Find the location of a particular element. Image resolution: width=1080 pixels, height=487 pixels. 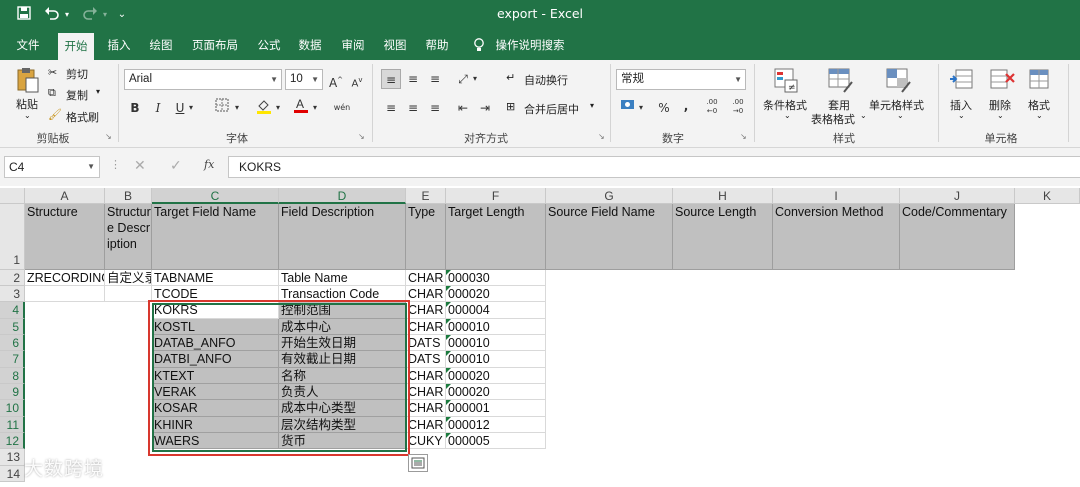

column-header-i: I is located at coordinates (836, 196).